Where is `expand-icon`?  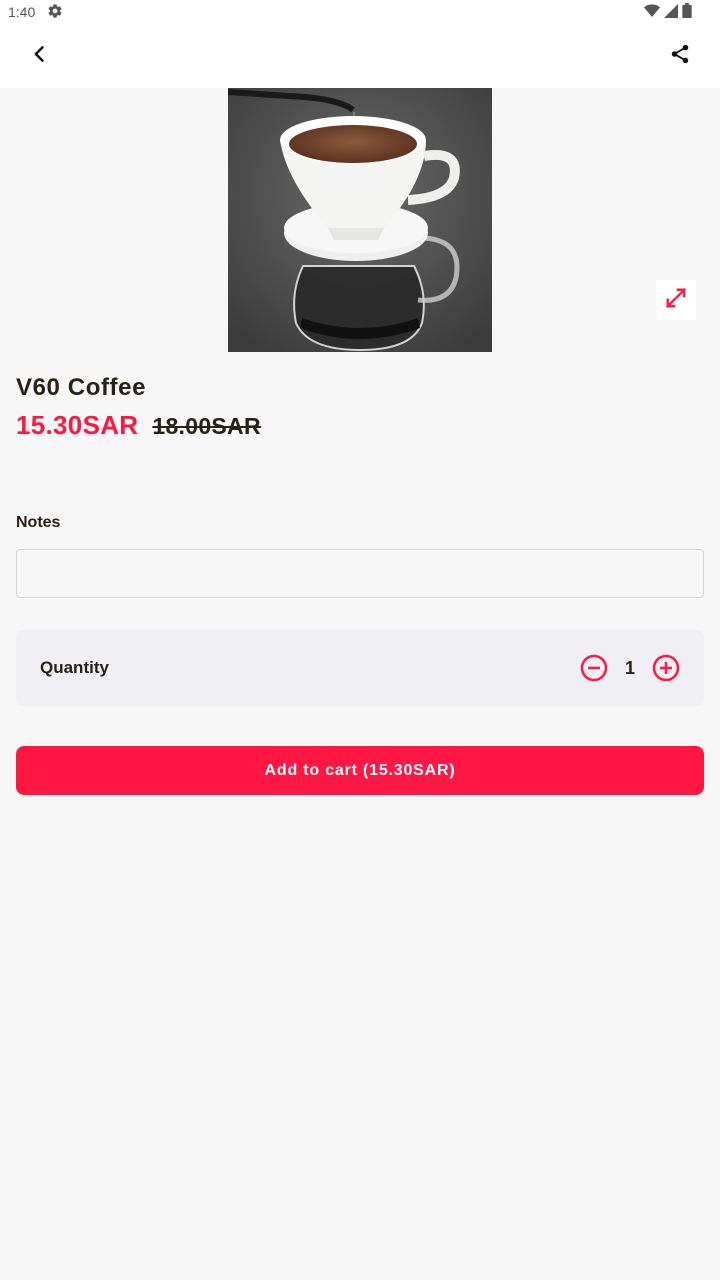 expand-icon is located at coordinates (676, 300).